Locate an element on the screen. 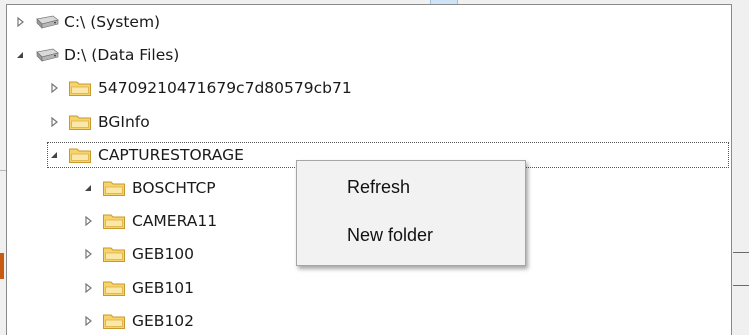 The height and width of the screenshot is (335, 749). tree-node-folder: GEB101 is located at coordinates (137, 288).